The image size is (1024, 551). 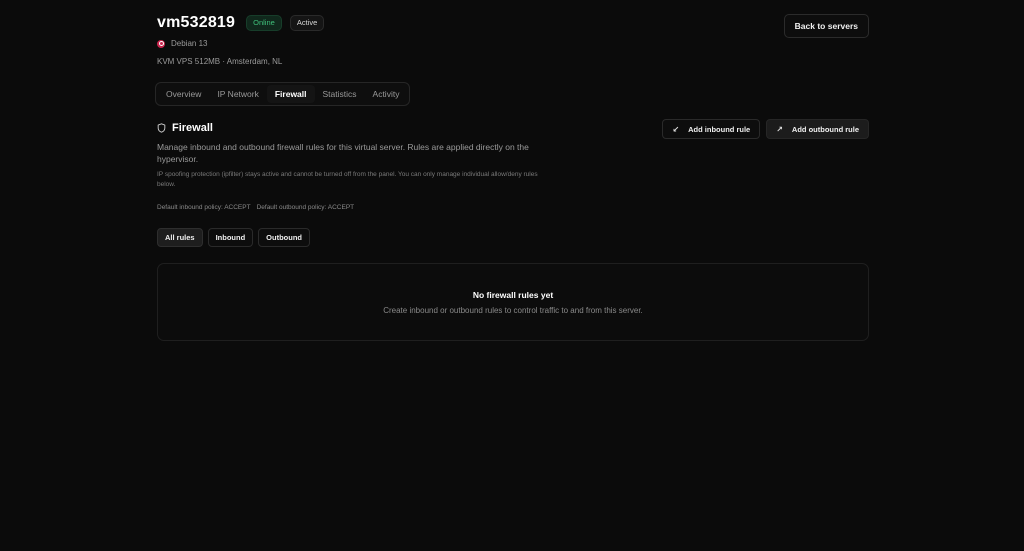 I want to click on tab-overview: Overview, so click(x=183, y=94).